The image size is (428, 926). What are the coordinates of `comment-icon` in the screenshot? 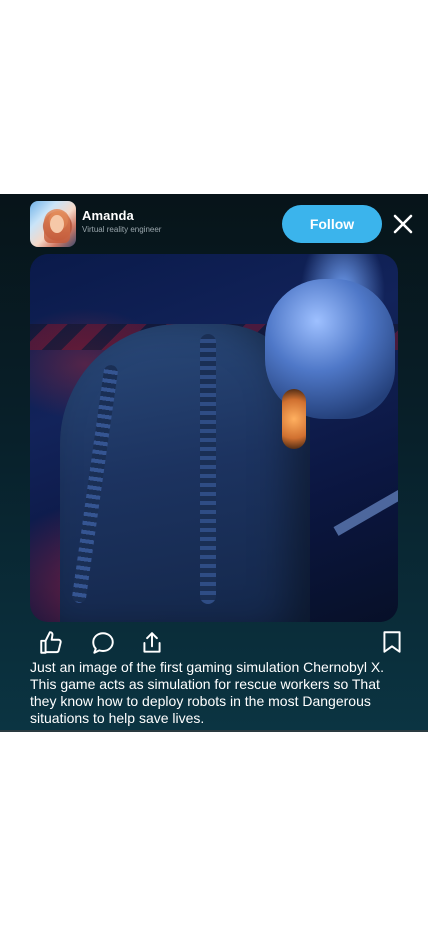 It's located at (103, 643).